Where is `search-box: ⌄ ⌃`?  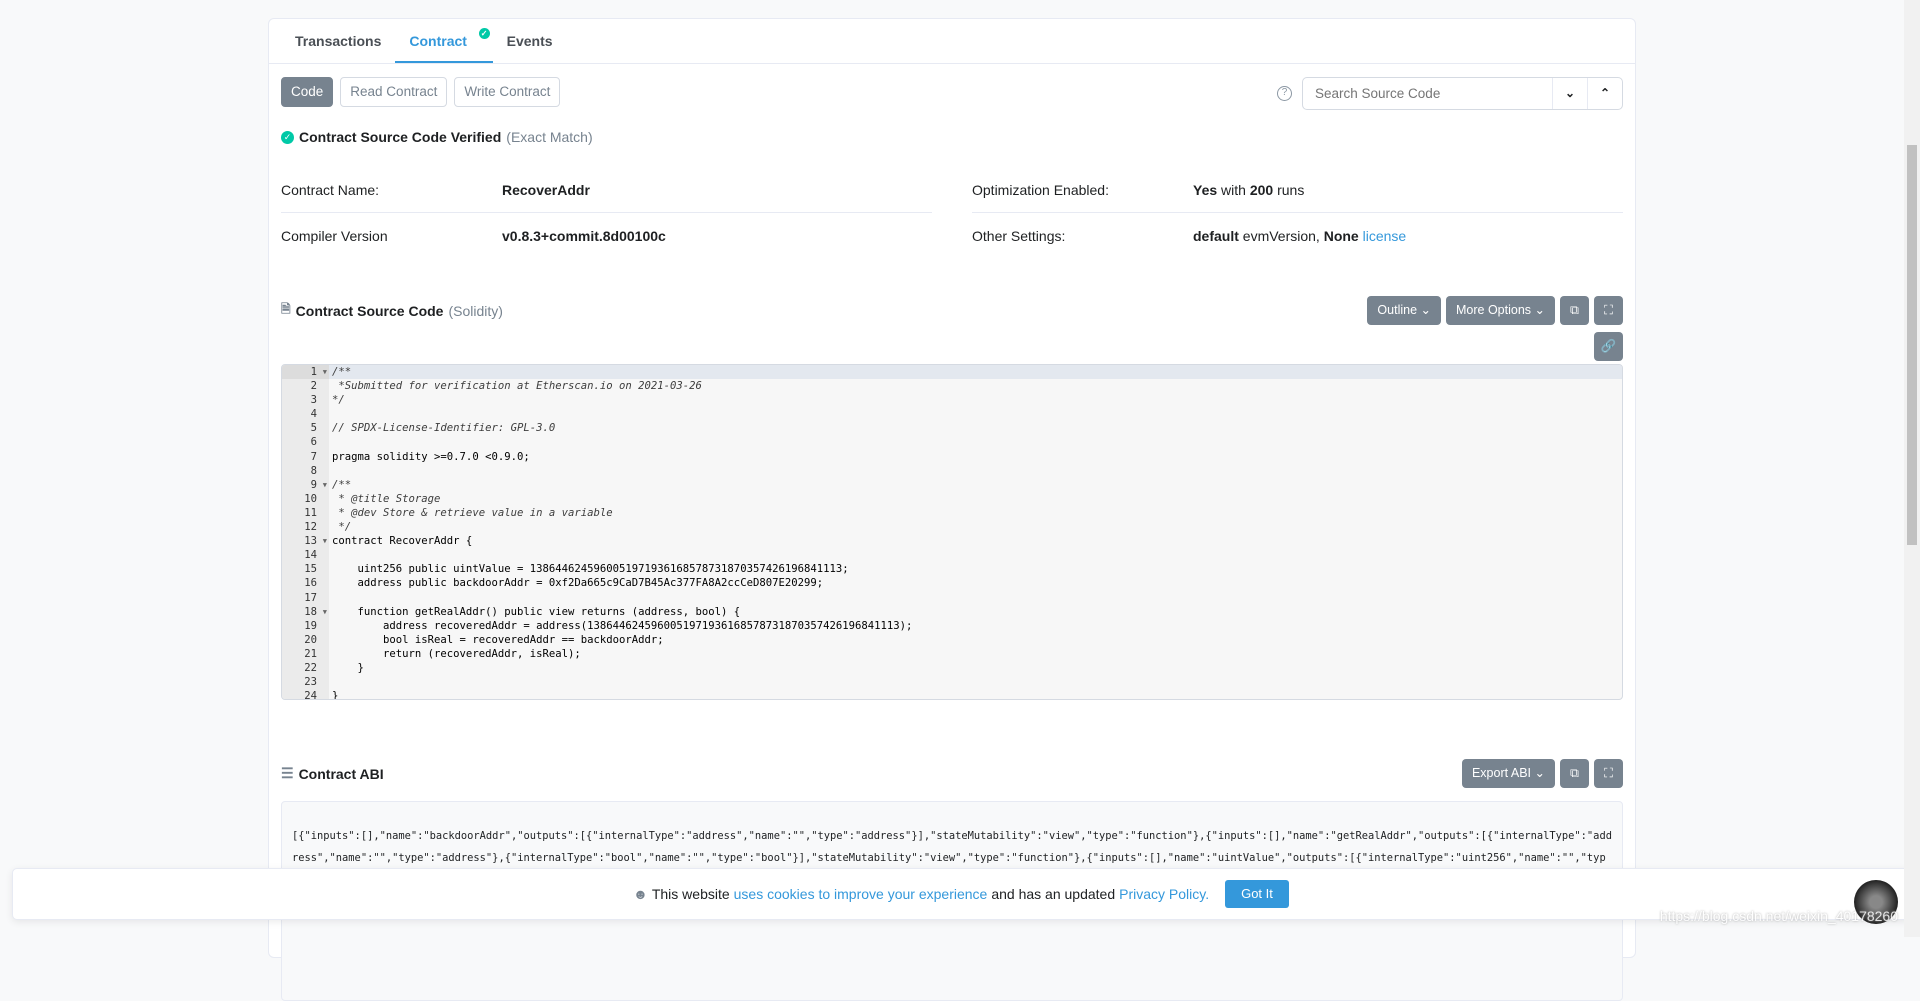
search-box: ⌄ ⌃ is located at coordinates (1462, 93).